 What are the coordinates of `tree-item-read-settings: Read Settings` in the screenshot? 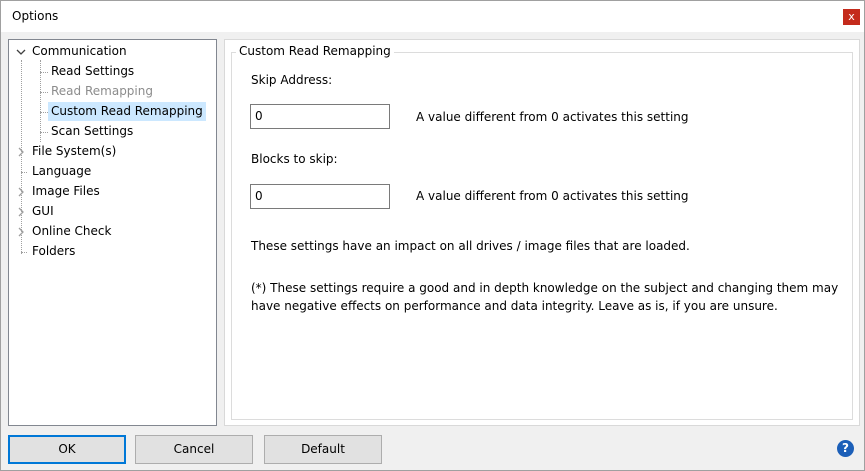 It's located at (92, 71).